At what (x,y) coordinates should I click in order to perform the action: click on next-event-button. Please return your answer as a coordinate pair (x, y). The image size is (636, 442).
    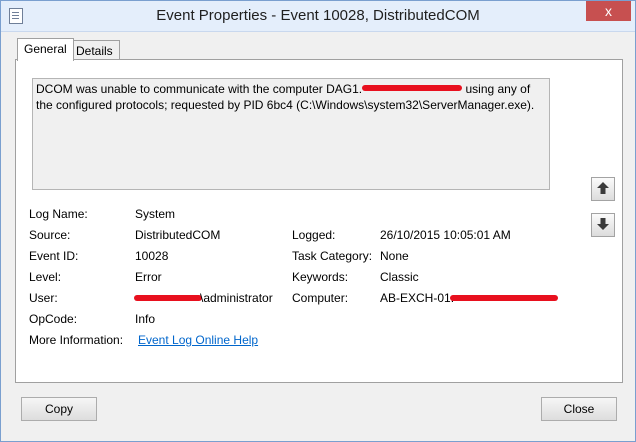
    Looking at the image, I should click on (603, 225).